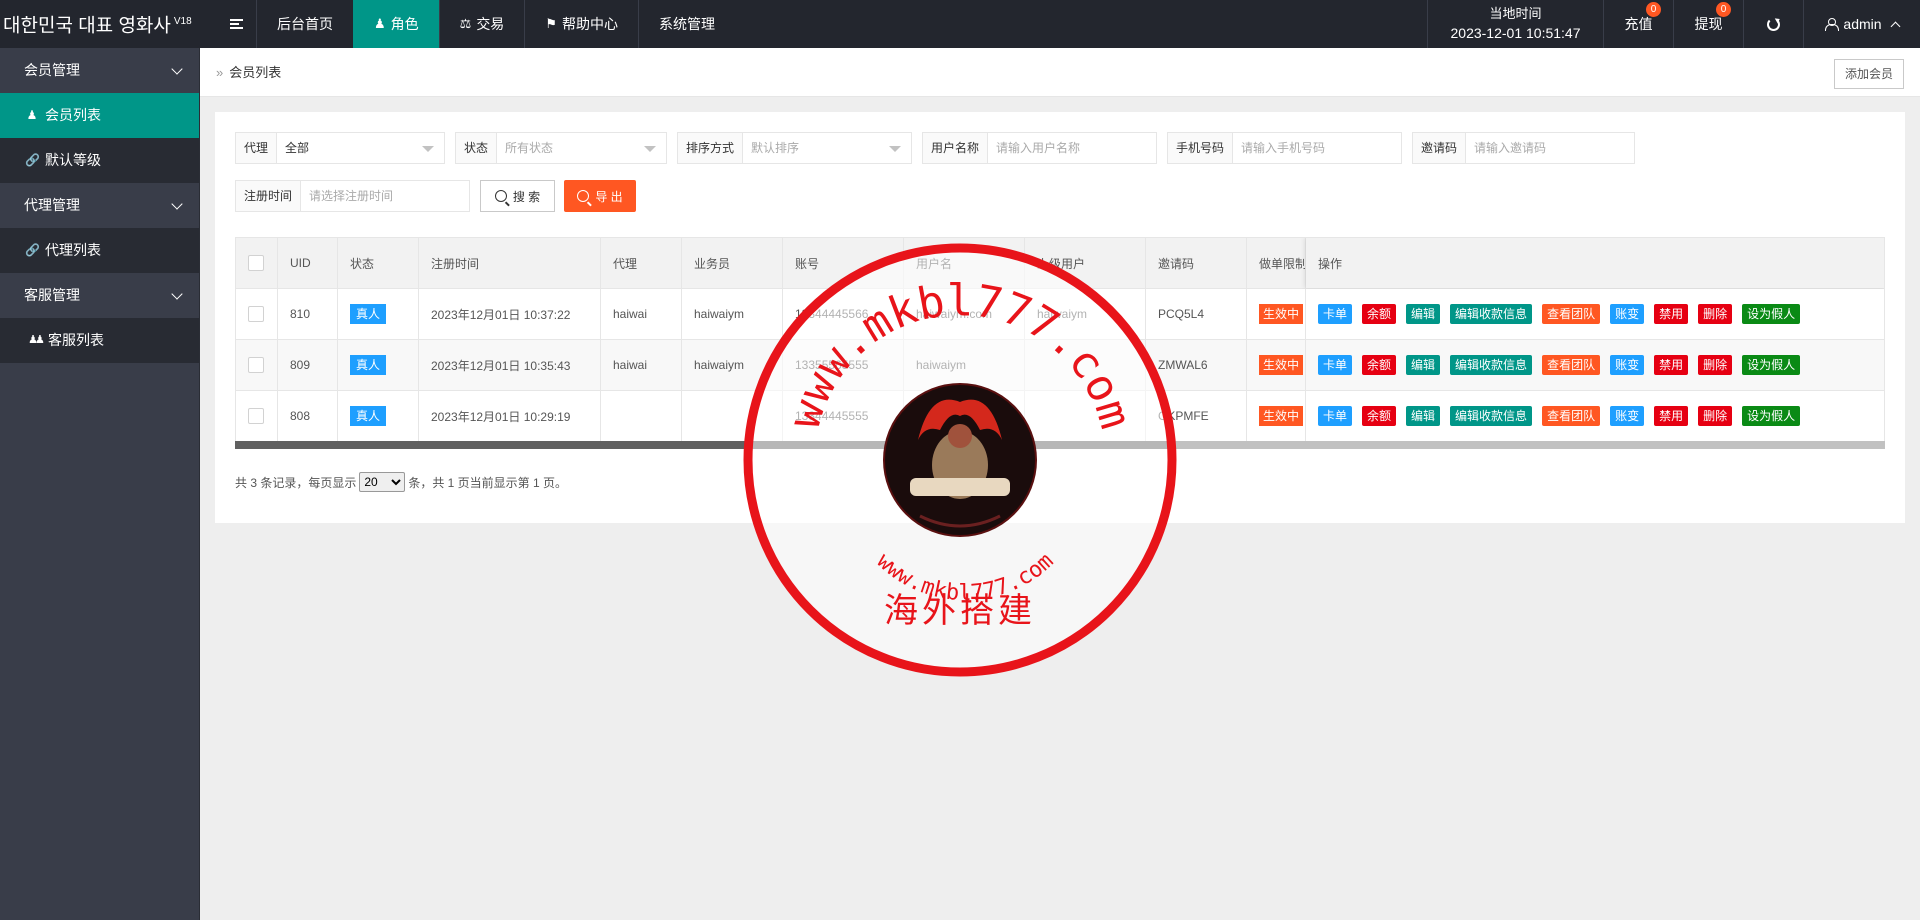 This screenshot has height=920, width=1920. I want to click on sidebar-group-service: 客服管理, so click(99, 295).